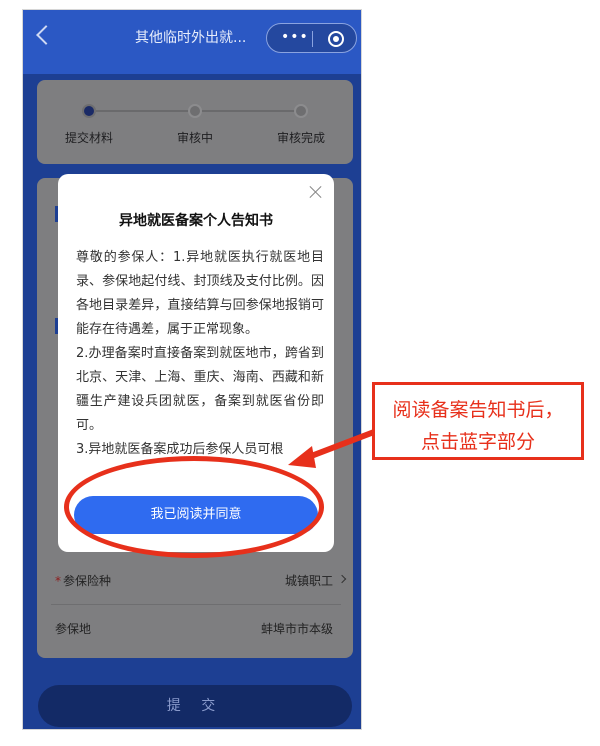 The image size is (600, 746). I want to click on instruction-callout: 阅读备案告知书后， 点击蓝字部分, so click(478, 421).